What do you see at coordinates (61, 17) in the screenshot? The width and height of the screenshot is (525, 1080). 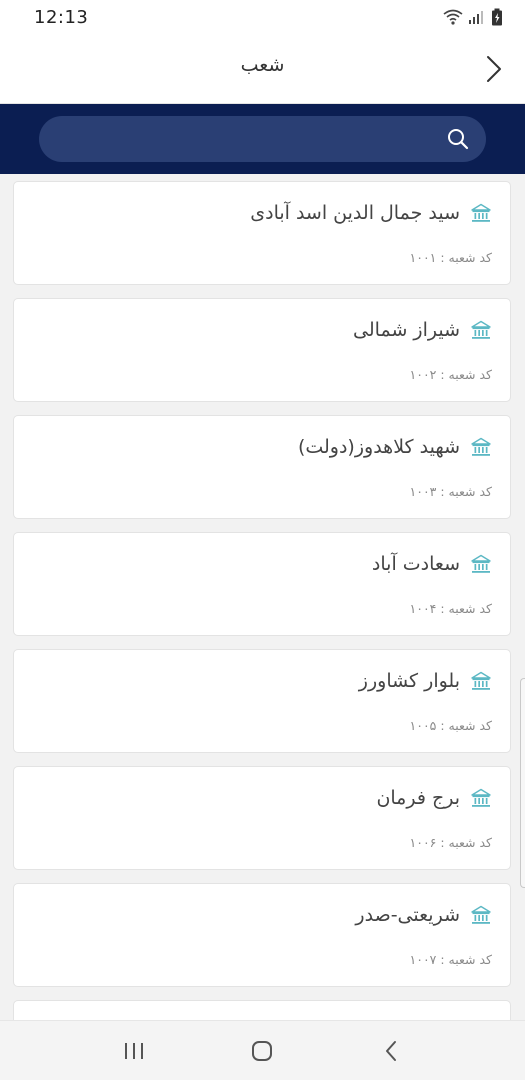 I see `status-time: 12:13` at bounding box center [61, 17].